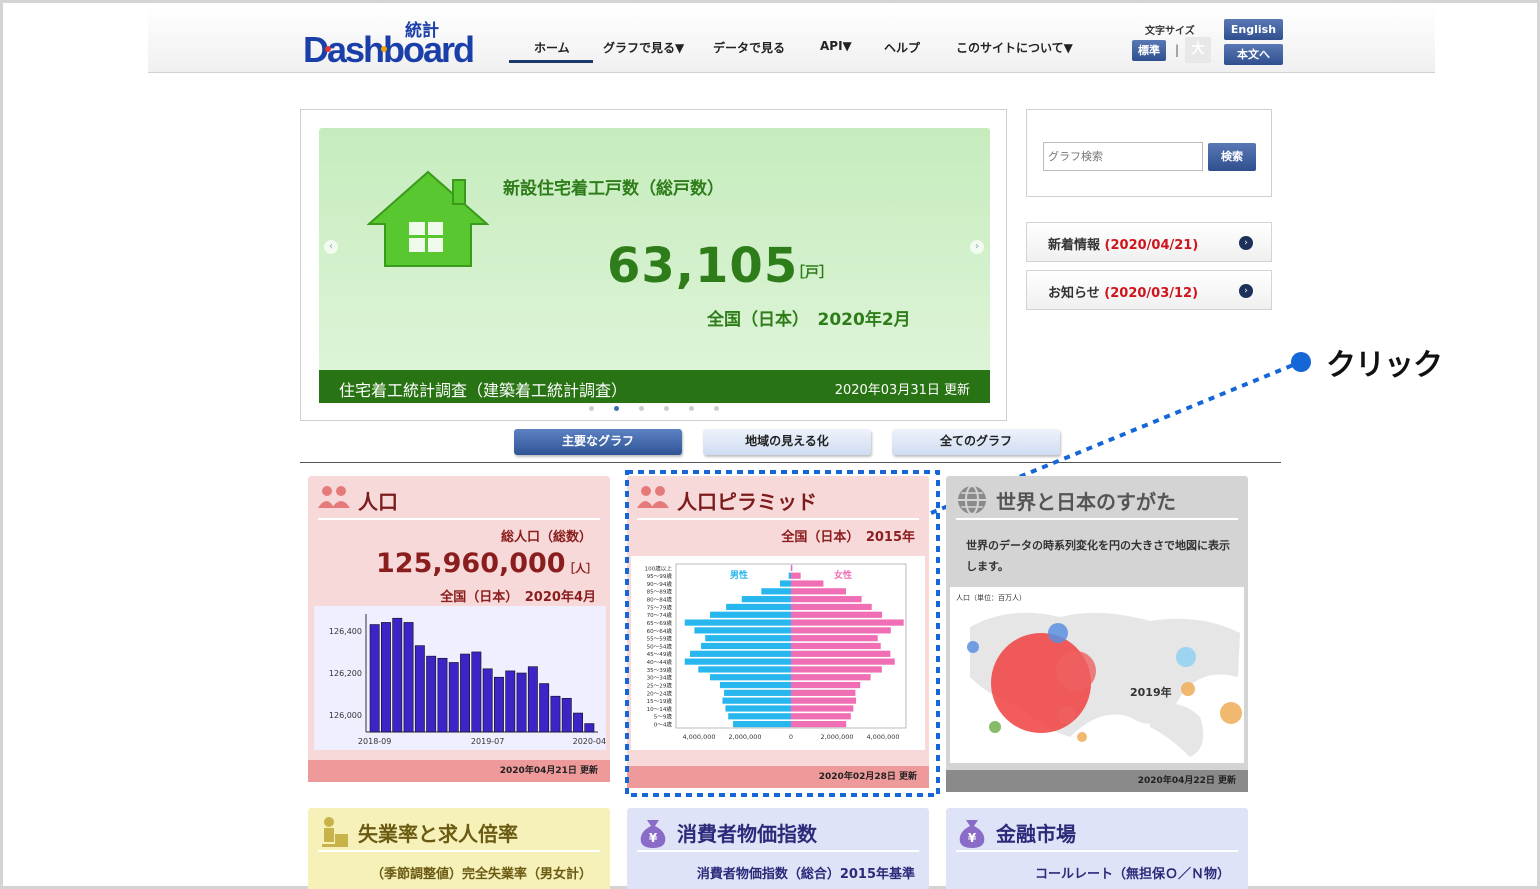  What do you see at coordinates (1151, 293) in the screenshot?
I see `notice-date: (2020/03/12)` at bounding box center [1151, 293].